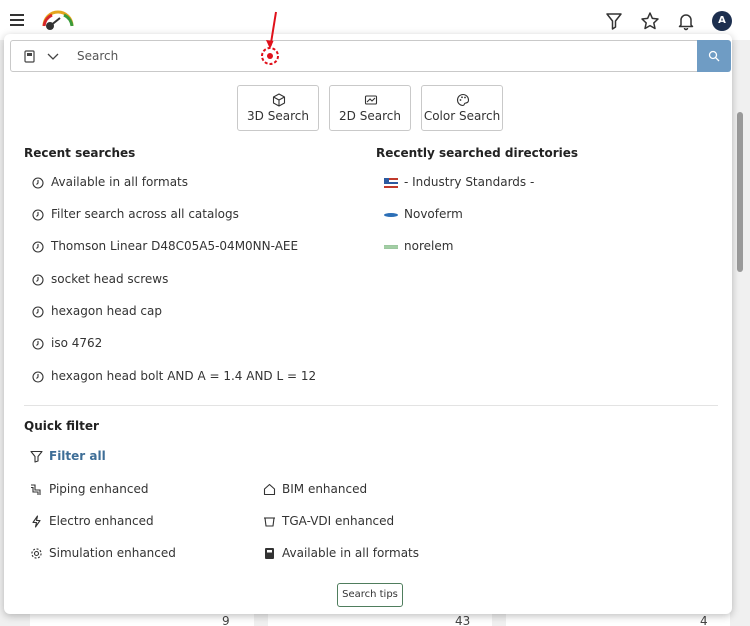 Image resolution: width=750 pixels, height=626 pixels. What do you see at coordinates (175, 246) in the screenshot?
I see `recent-search-label: Thomson Linear D48C05A5-04M0NN-AEE` at bounding box center [175, 246].